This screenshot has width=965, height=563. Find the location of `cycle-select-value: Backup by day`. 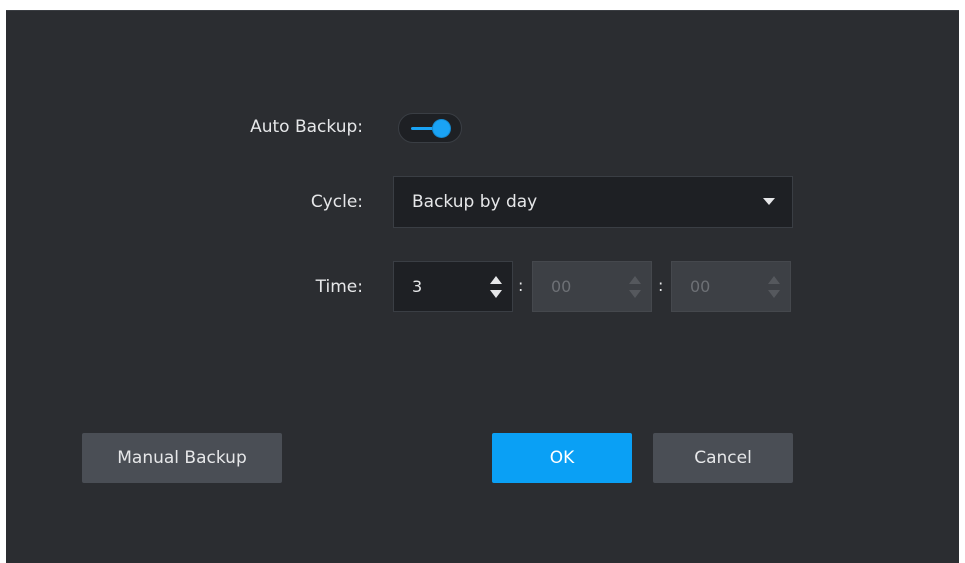

cycle-select-value: Backup by day is located at coordinates (475, 202).